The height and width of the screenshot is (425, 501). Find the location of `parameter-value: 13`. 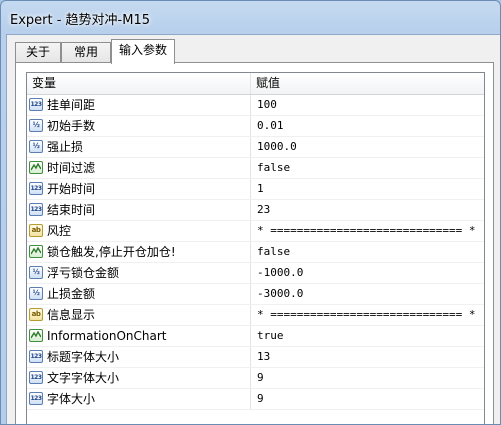

parameter-value: 13 is located at coordinates (368, 357).